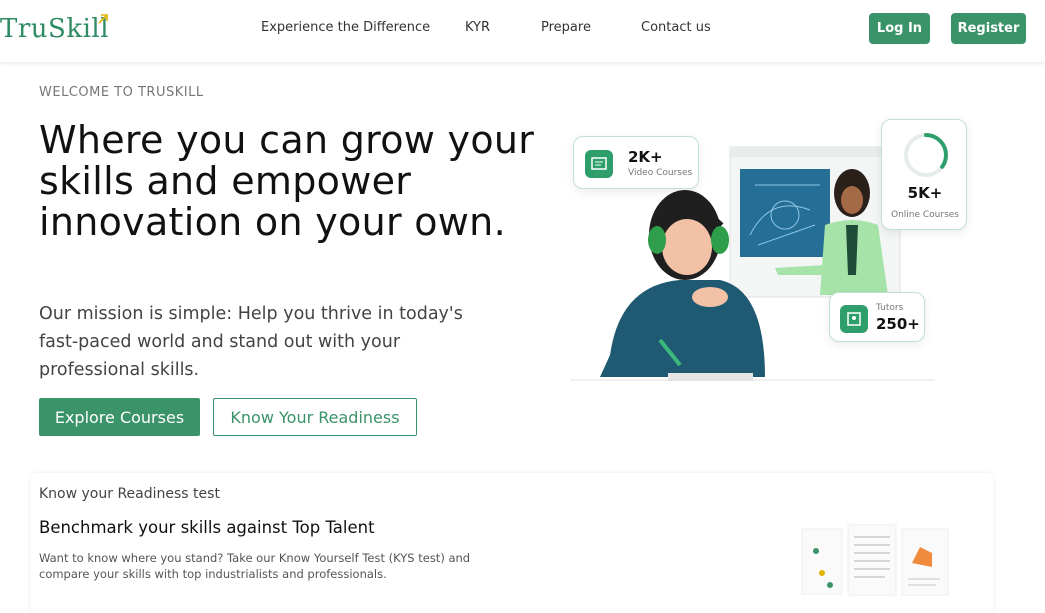  Describe the element at coordinates (345, 27) in the screenshot. I see `nav-experience-the-difference: Experience the Difference` at that location.